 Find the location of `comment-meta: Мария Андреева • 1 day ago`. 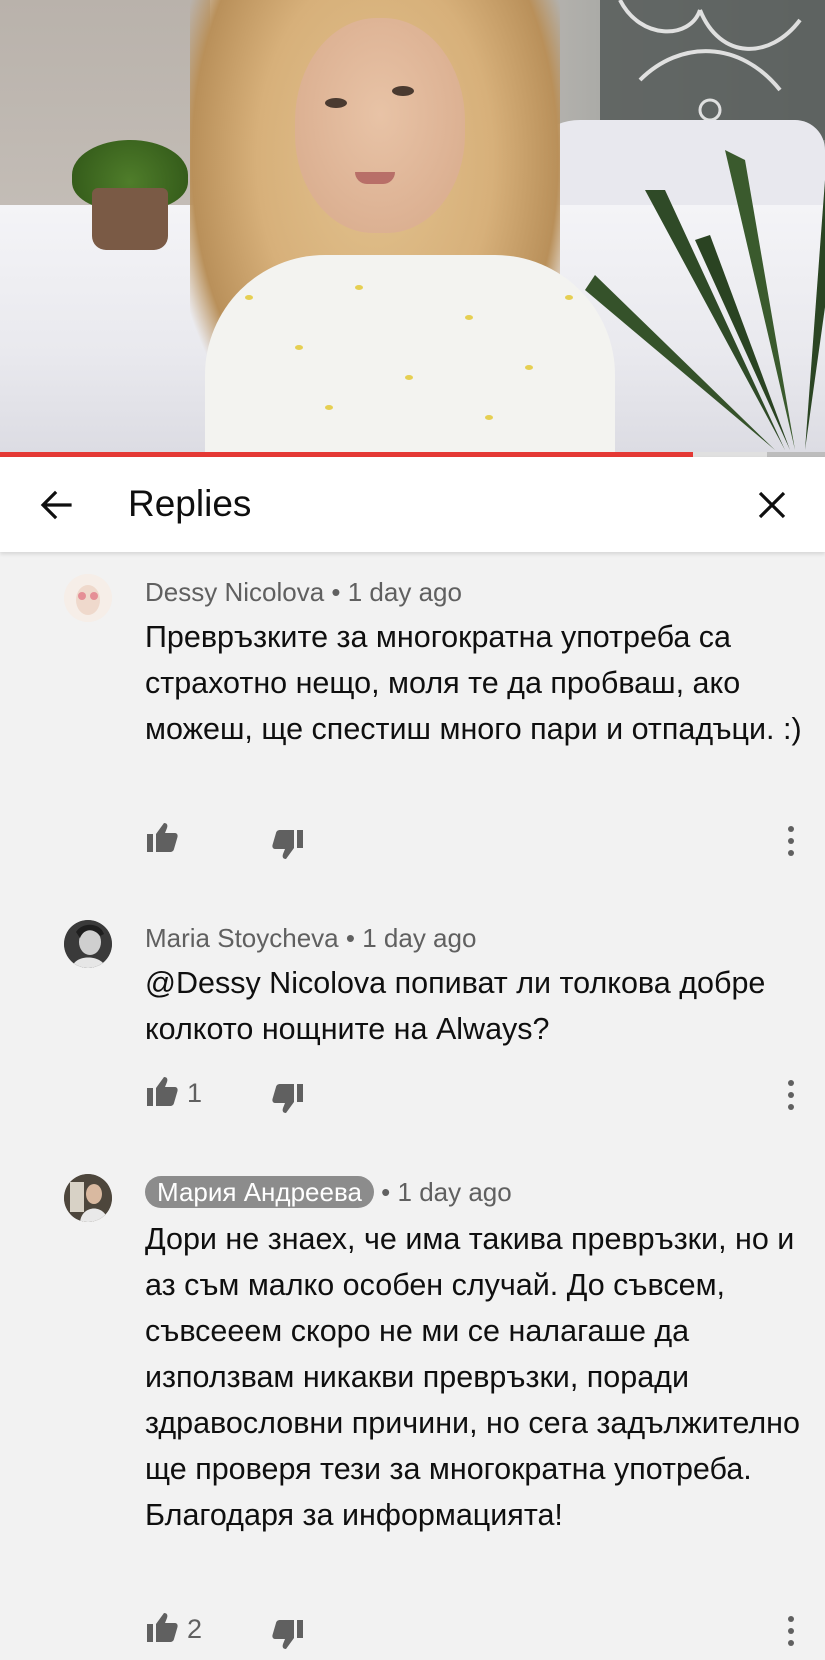

comment-meta: Мария Андреева • 1 day ago is located at coordinates (328, 1192).